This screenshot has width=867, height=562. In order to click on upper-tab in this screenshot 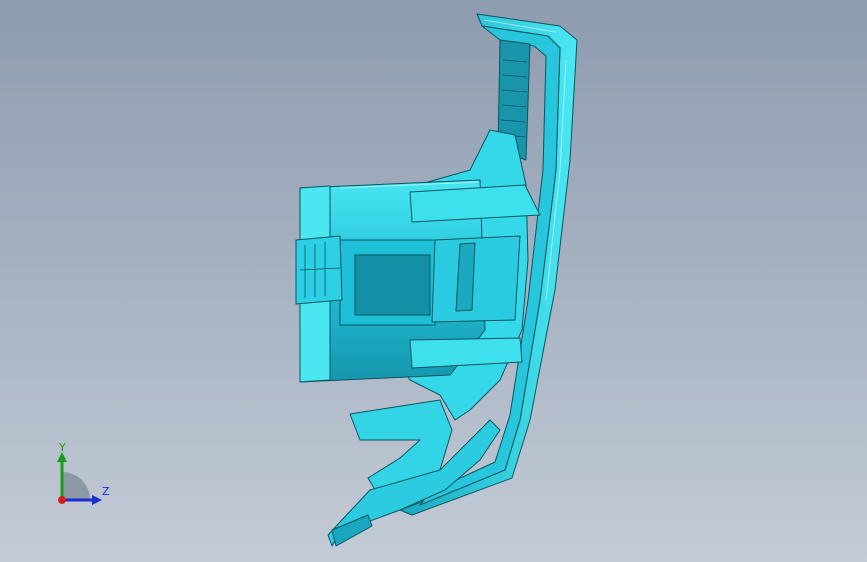, I will do `click(475, 203)`.